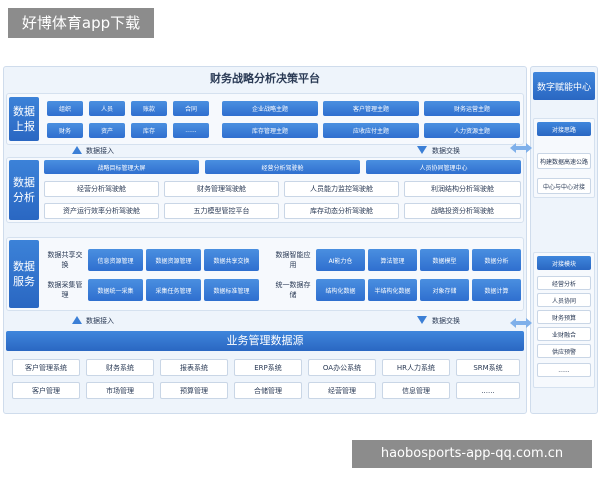 The width and height of the screenshot is (600, 480). I want to click on side-panel2-item: 业财融合, so click(564, 334).